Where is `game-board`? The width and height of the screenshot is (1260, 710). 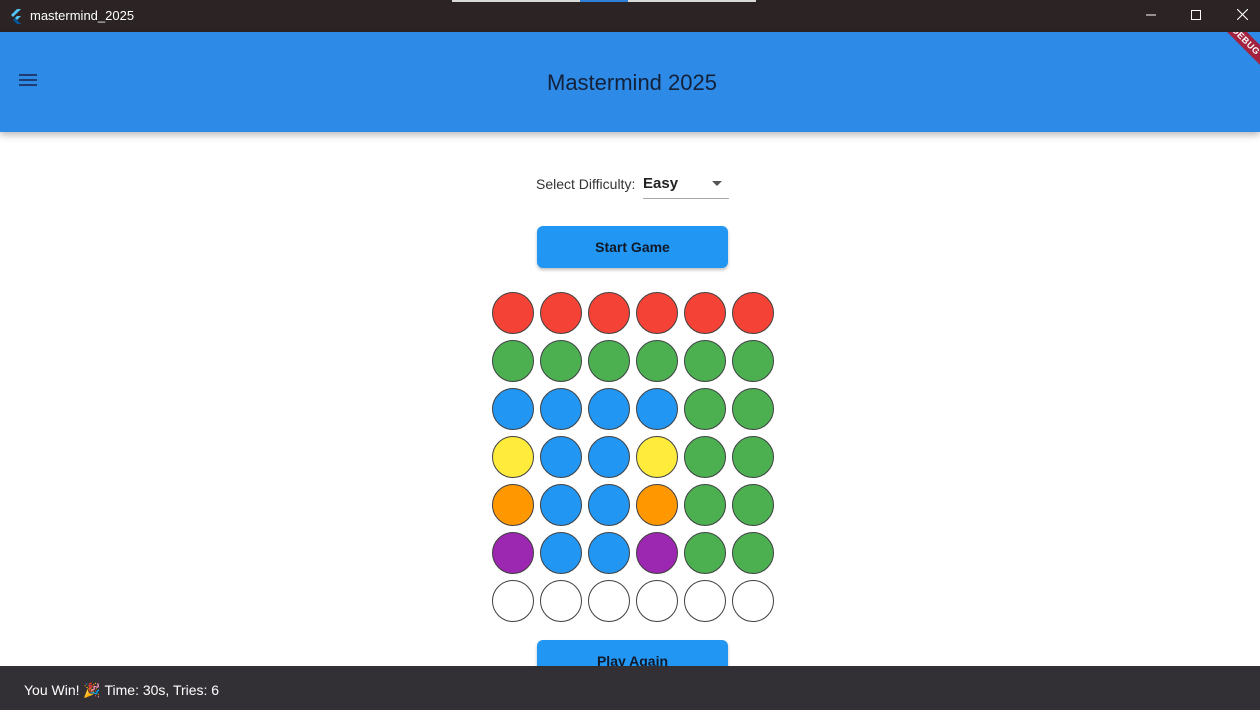 game-board is located at coordinates (633, 457).